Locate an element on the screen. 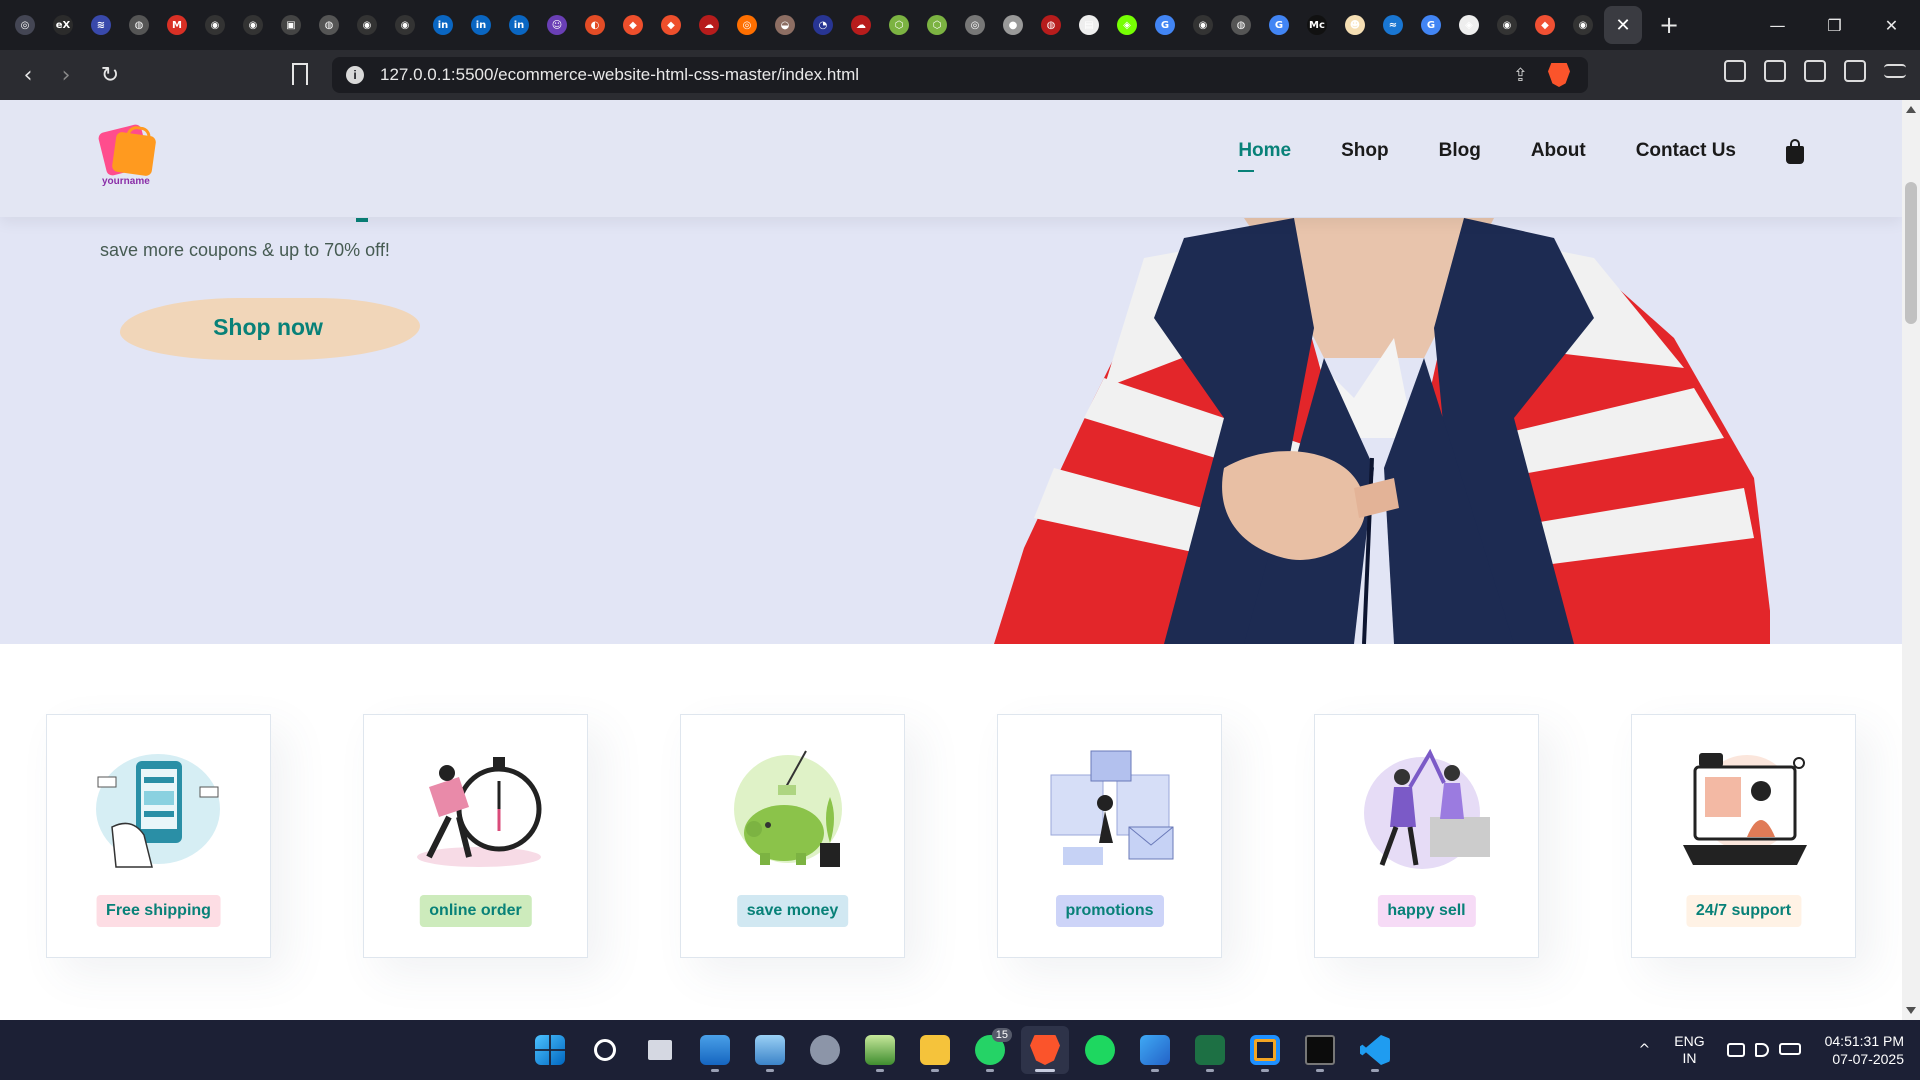 The height and width of the screenshot is (1080, 1920). scroll-up-icon is located at coordinates (1911, 109).